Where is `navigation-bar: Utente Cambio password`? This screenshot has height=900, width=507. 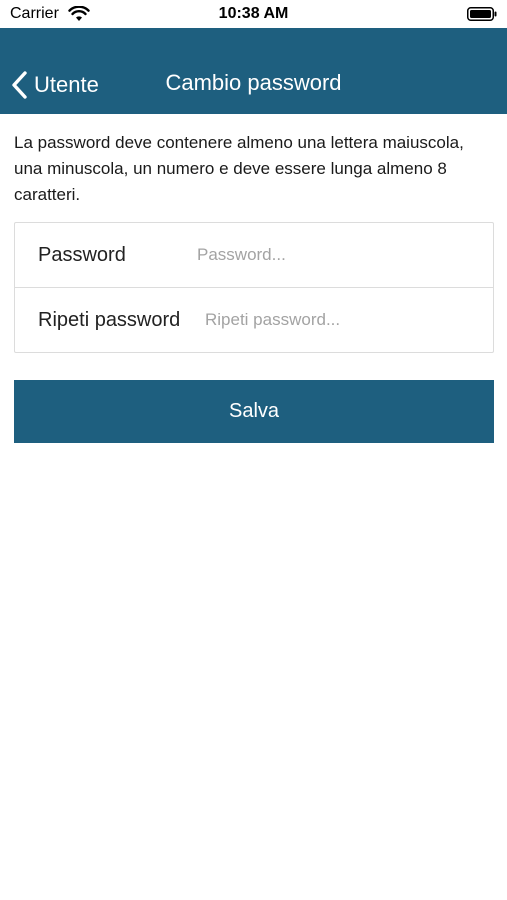 navigation-bar: Utente Cambio password is located at coordinates (253, 71).